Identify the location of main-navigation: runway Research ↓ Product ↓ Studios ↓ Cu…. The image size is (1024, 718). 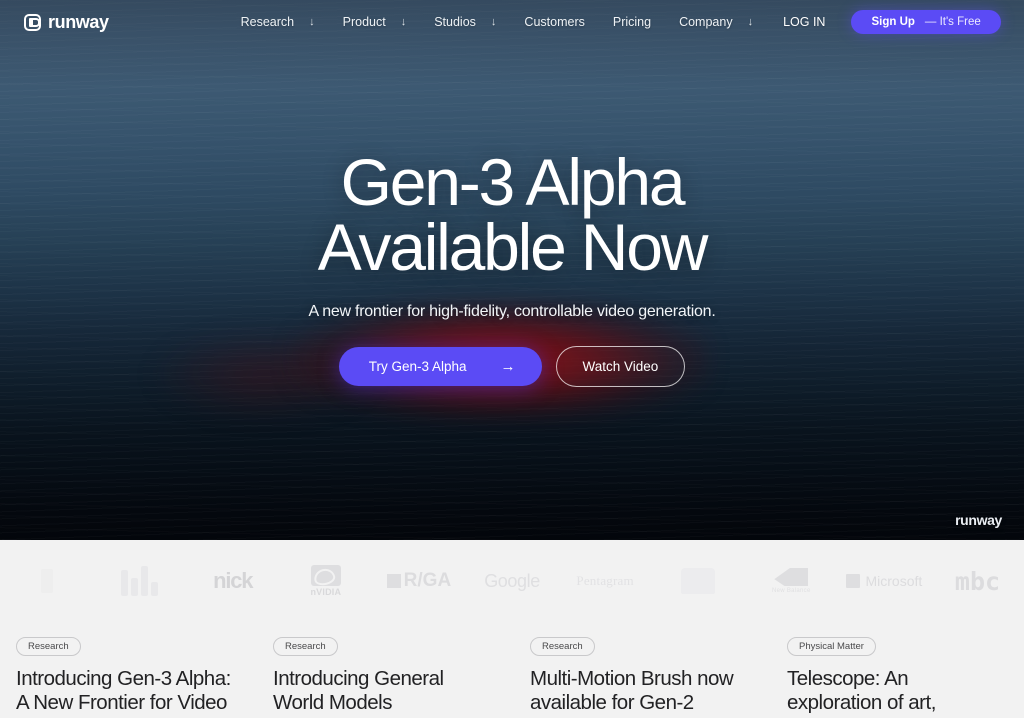
(512, 22).